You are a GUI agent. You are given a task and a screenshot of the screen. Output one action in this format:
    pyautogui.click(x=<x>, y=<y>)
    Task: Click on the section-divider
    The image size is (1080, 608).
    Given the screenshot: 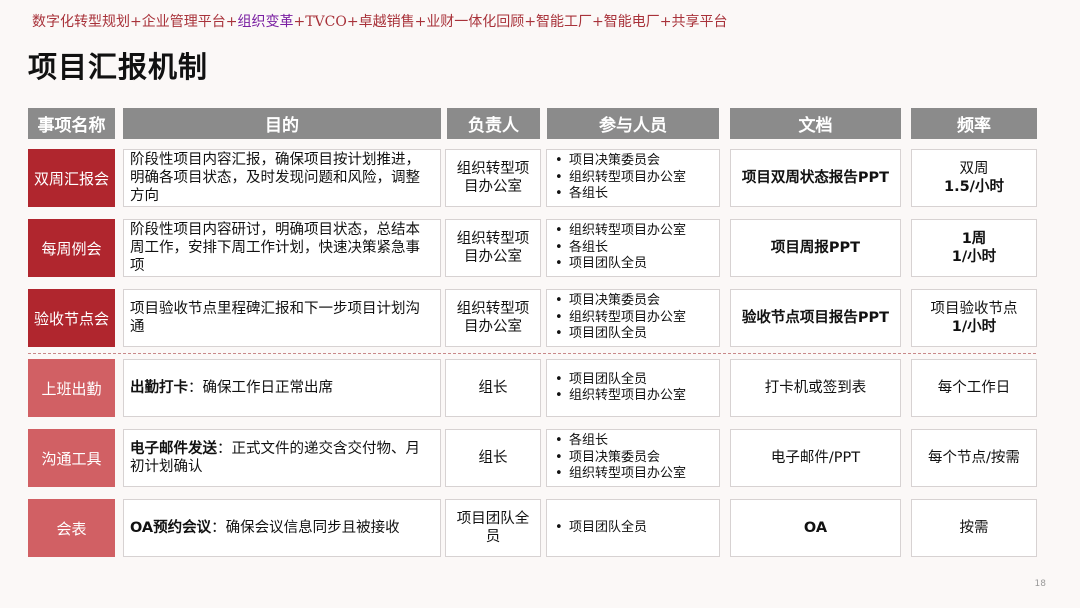 What is the action you would take?
    pyautogui.click(x=532, y=353)
    